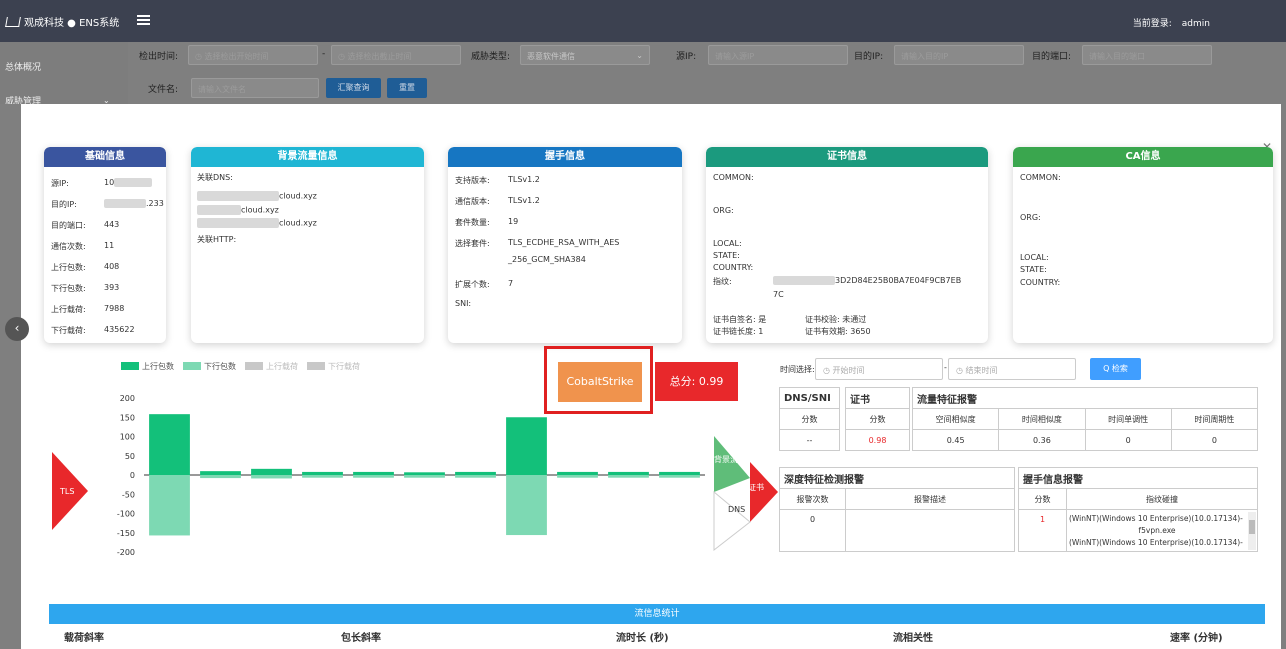  Describe the element at coordinates (64, 204) in the screenshot. I see `info-label: 目的IP:` at that location.